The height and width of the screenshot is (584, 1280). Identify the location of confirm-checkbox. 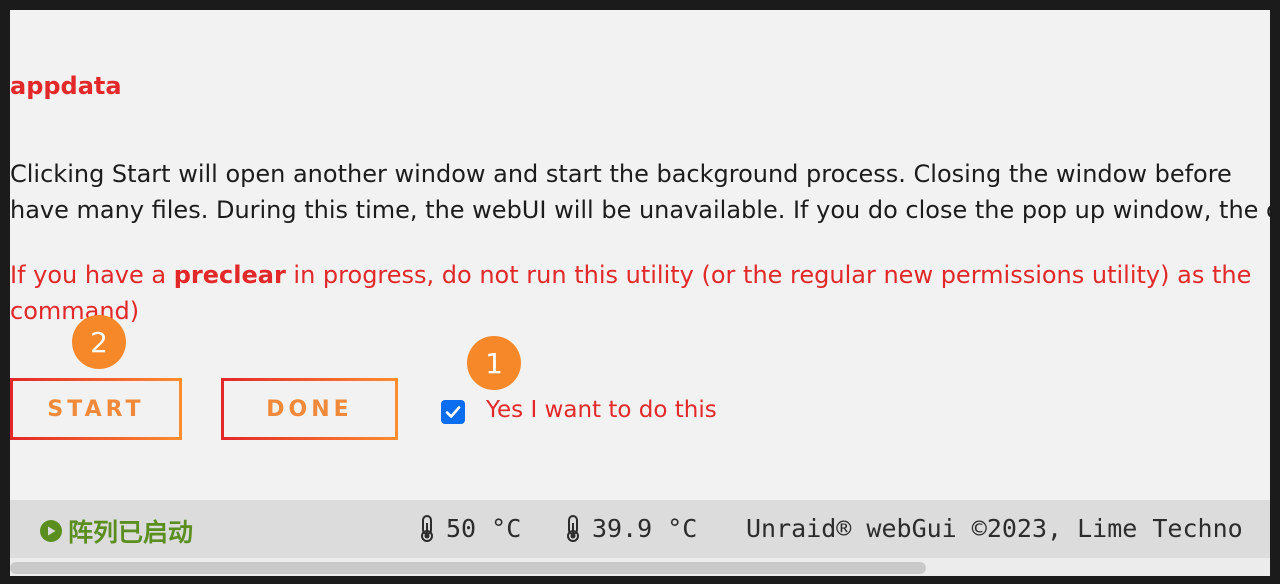
(453, 412).